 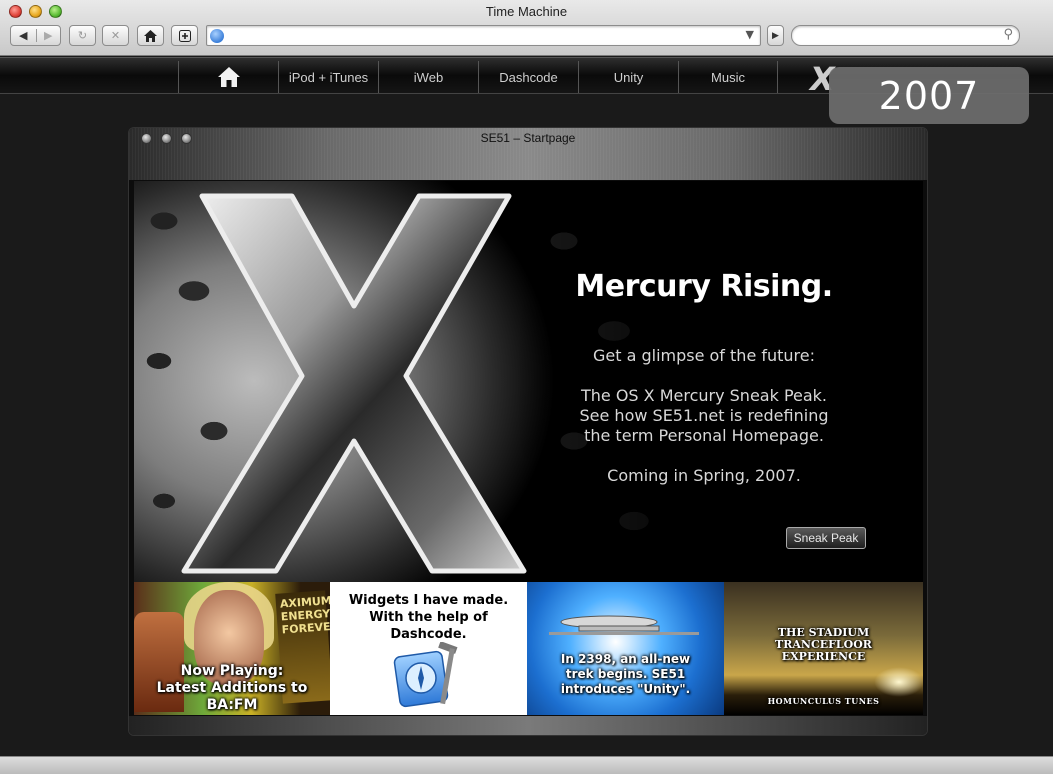 I want to click on nav-dashcode: Dashcode, so click(x=528, y=77).